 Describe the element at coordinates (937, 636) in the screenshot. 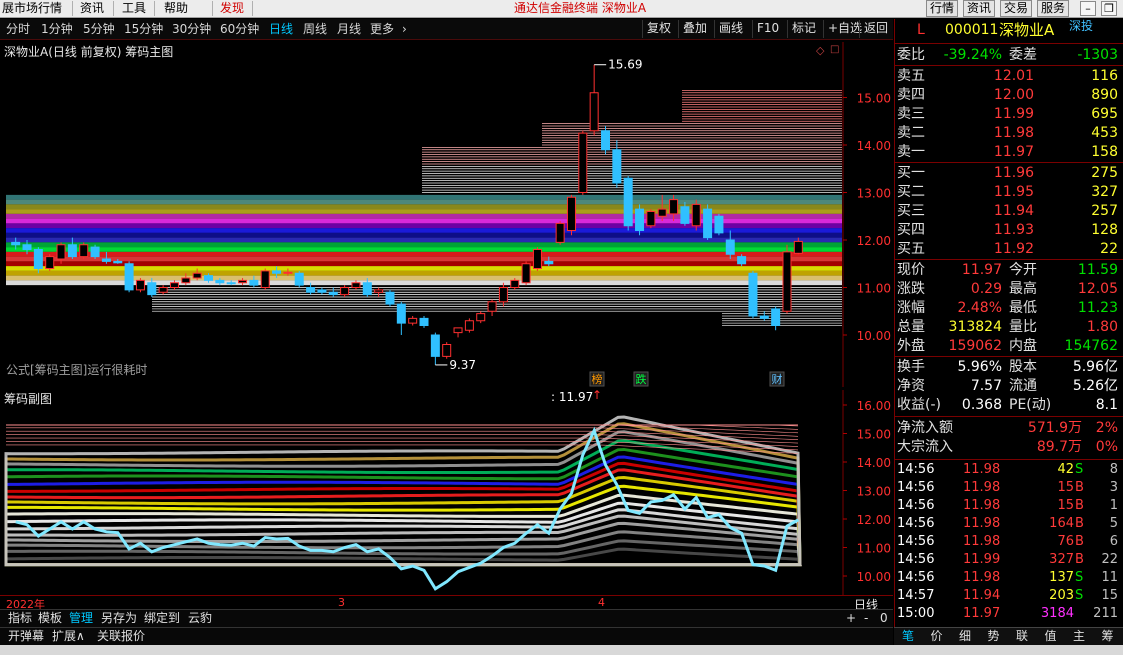

I see `quote-tab: 价` at that location.